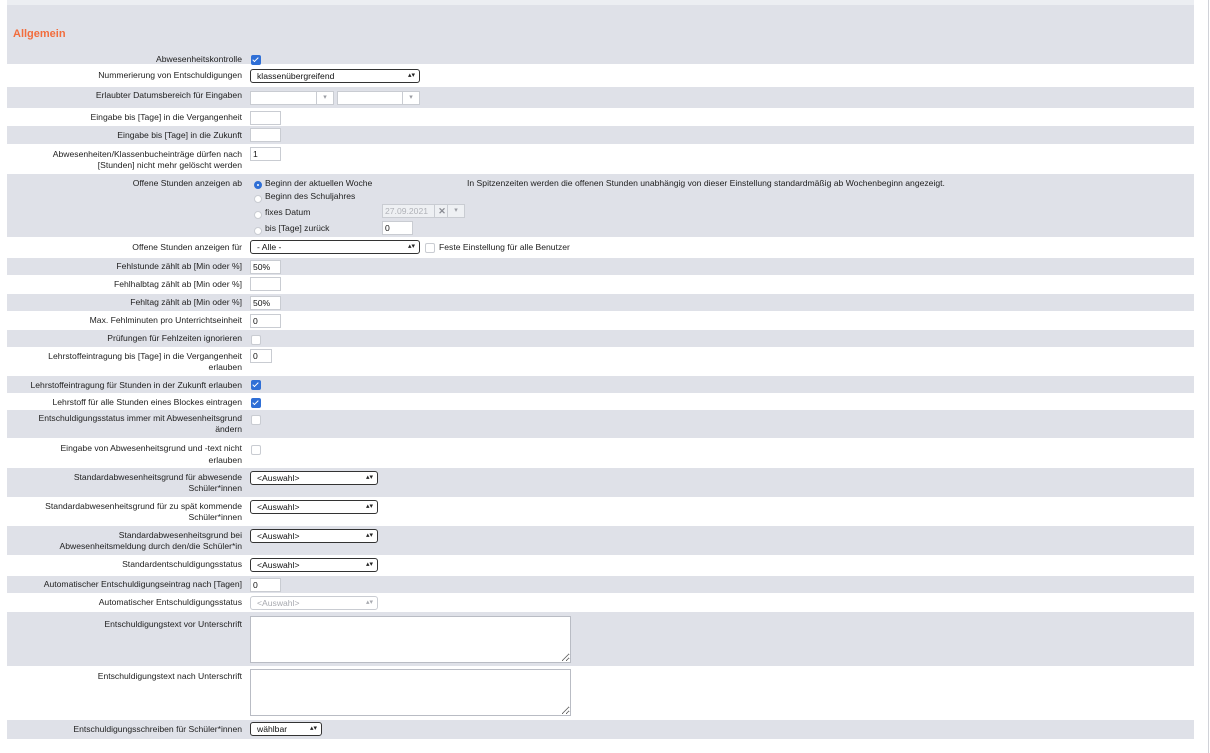 The image size is (1210, 753). I want to click on select-offene-fuer-value: - Alle -, so click(269, 247).